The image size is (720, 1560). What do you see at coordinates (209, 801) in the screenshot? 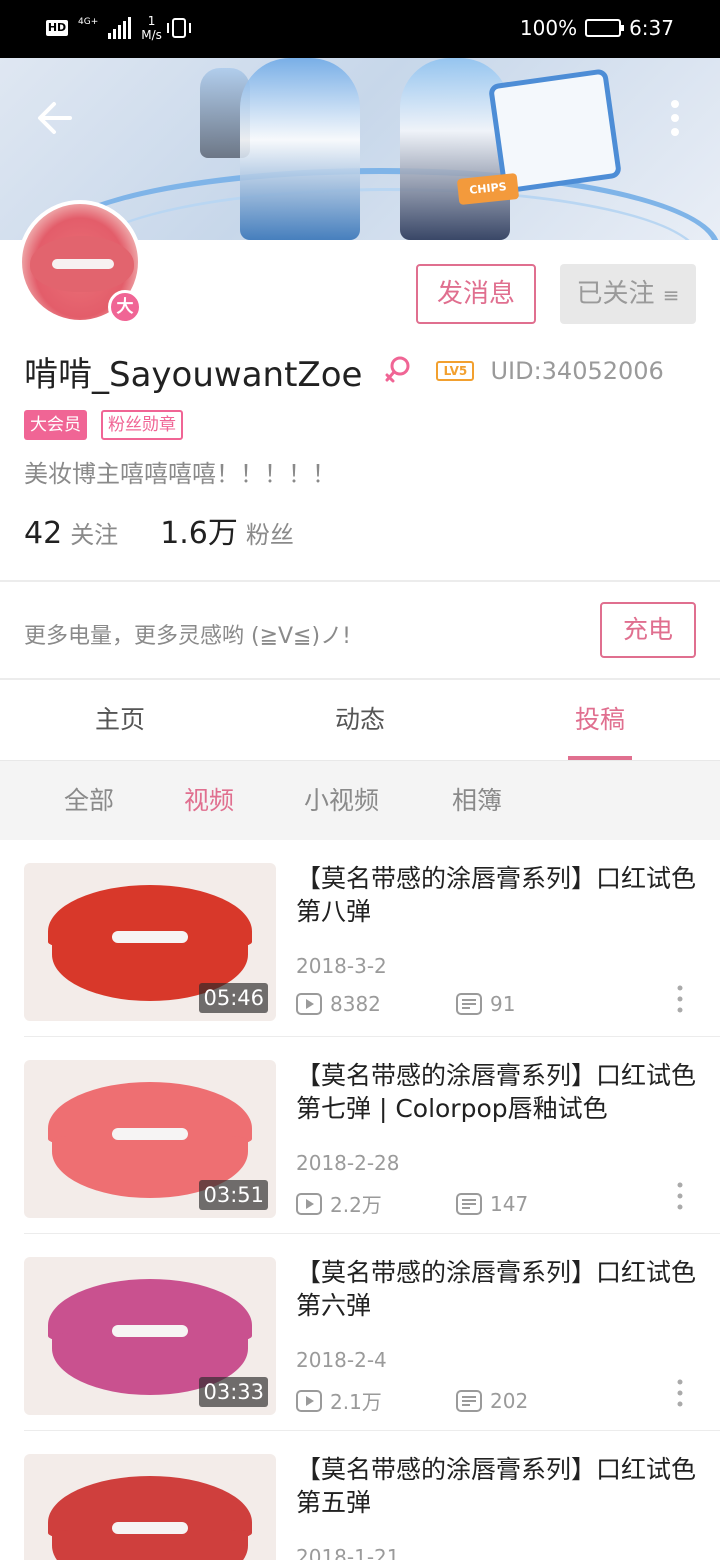
I see `subtab-video: 视频` at bounding box center [209, 801].